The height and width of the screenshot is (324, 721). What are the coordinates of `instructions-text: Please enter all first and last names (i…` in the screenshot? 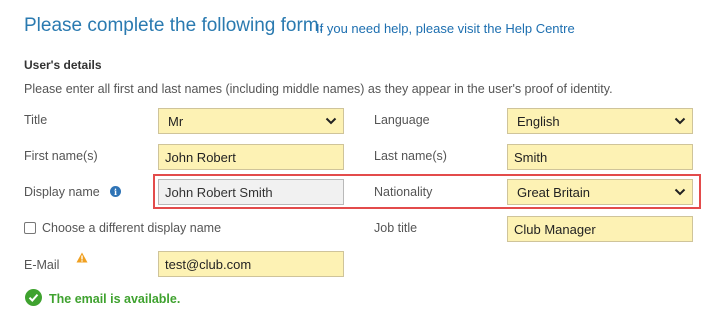 It's located at (318, 89).